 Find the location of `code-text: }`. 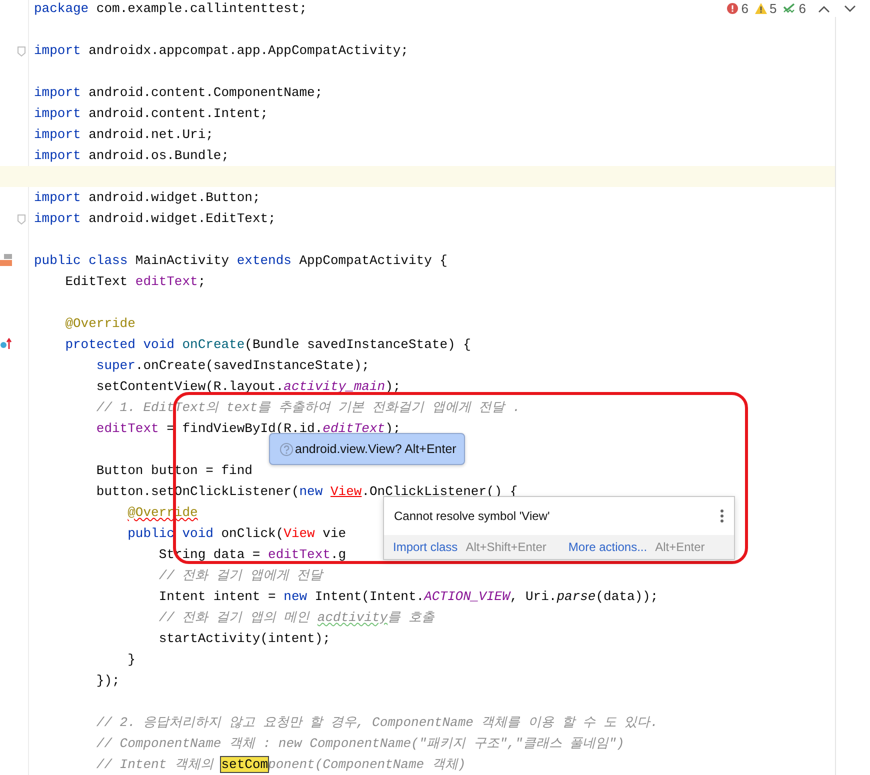

code-text: } is located at coordinates (132, 659).